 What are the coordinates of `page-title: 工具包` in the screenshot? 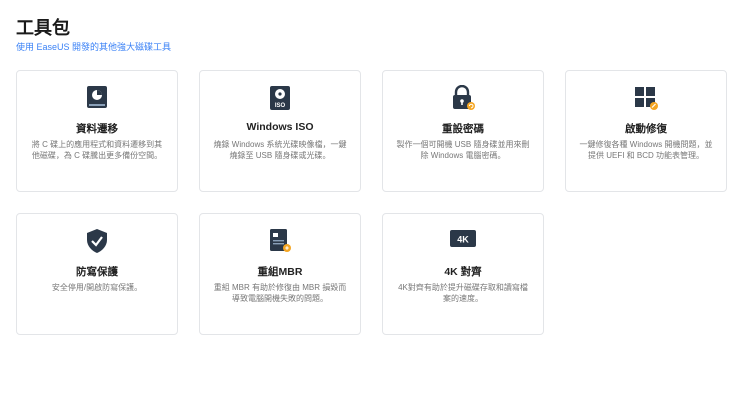 It's located at (43, 28).